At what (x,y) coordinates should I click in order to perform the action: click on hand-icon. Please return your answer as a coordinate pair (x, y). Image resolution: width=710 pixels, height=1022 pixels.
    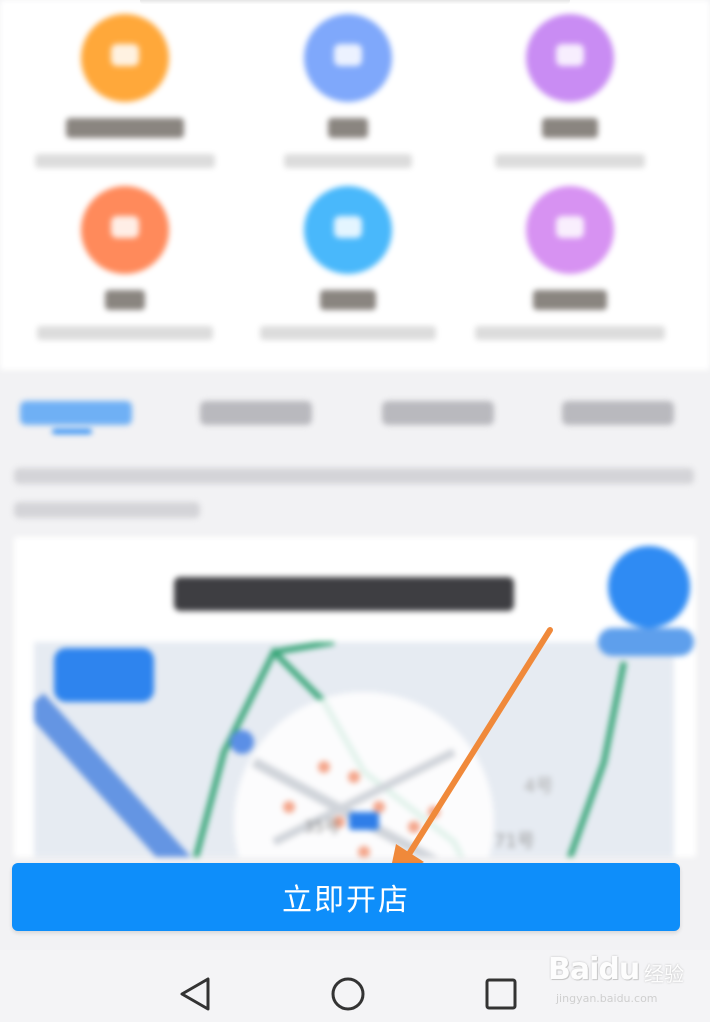
    Looking at the image, I should click on (125, 230).